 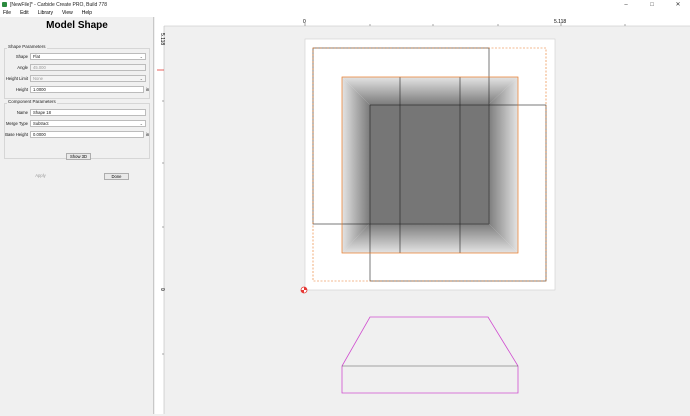 What do you see at coordinates (22, 67) in the screenshot?
I see `angle-label: Angle` at bounding box center [22, 67].